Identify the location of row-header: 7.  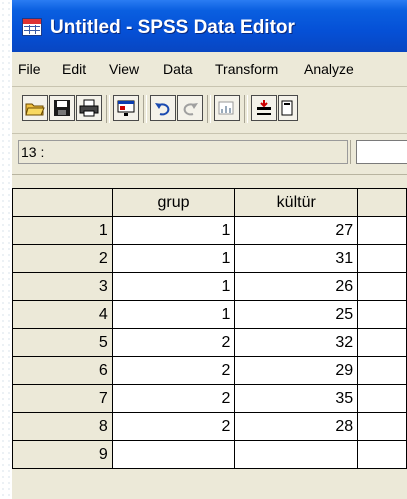
(62, 398).